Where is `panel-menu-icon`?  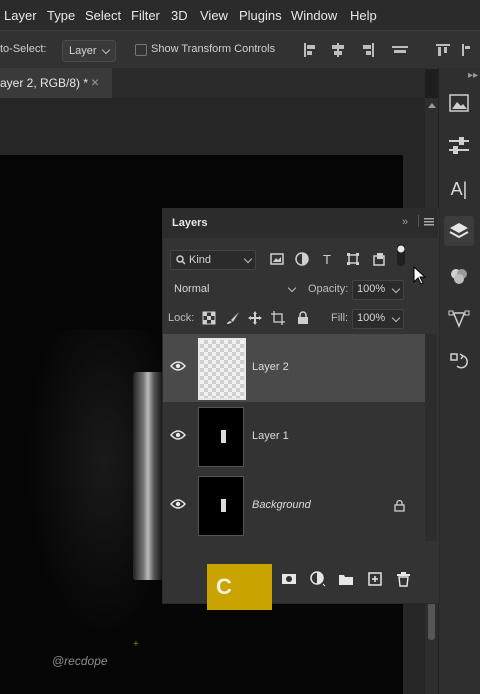 panel-menu-icon is located at coordinates (429, 222).